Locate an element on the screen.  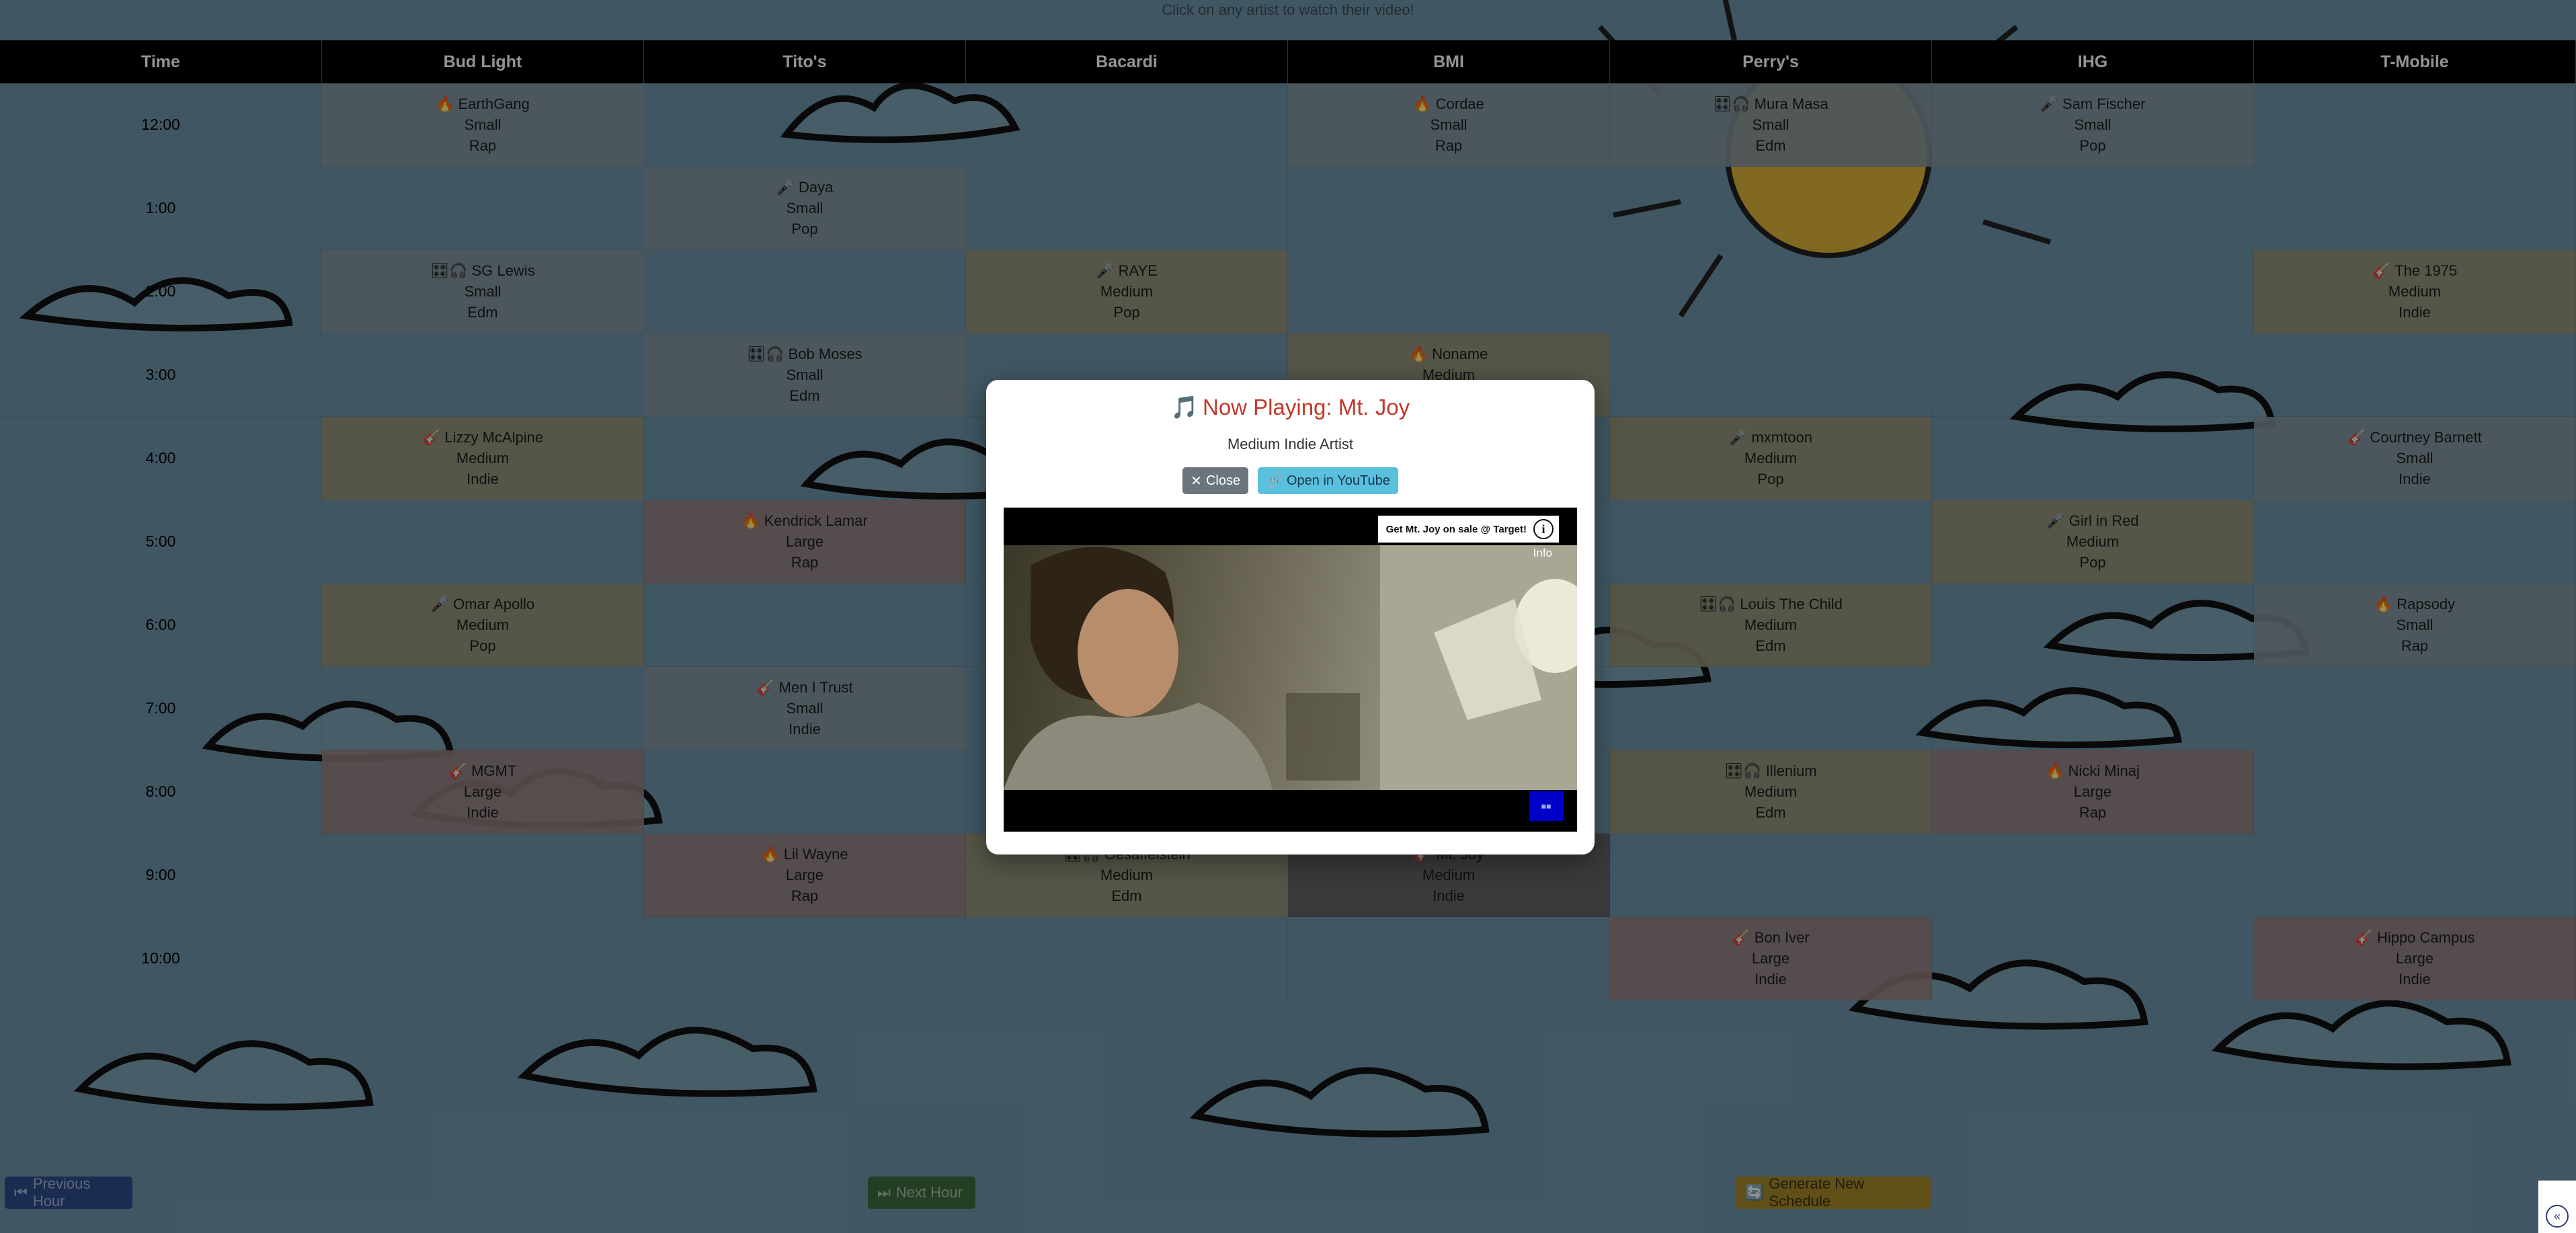
music-note-icon: 🎵 is located at coordinates (1184, 407).